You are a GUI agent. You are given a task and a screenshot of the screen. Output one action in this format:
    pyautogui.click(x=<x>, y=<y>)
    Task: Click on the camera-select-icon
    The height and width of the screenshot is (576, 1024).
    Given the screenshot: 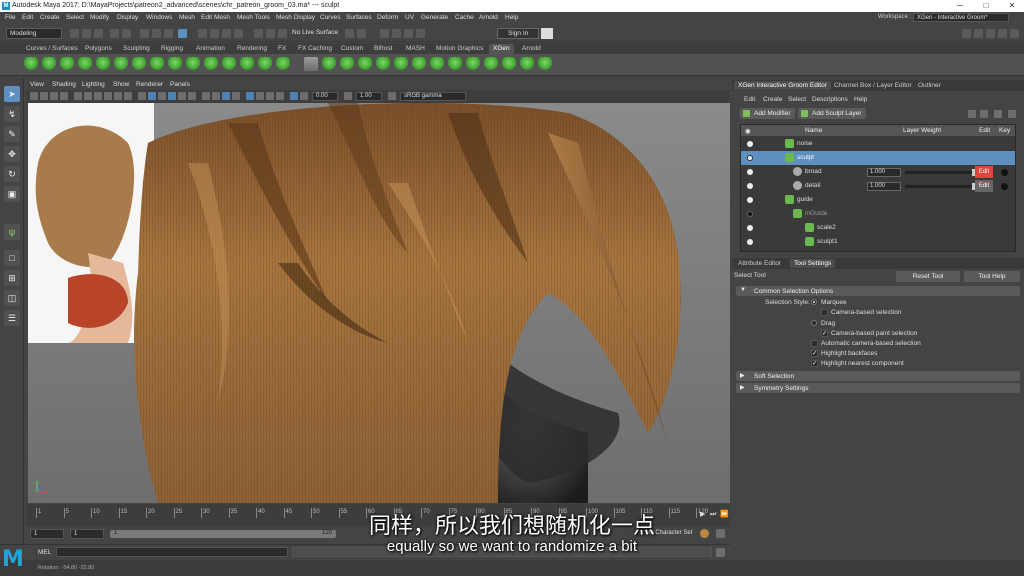 What is the action you would take?
    pyautogui.click(x=34, y=96)
    